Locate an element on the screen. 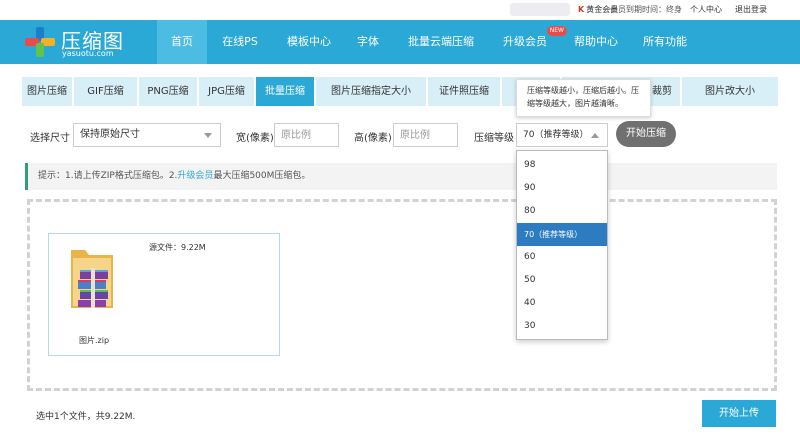  level-option-30: 30 is located at coordinates (562, 326).